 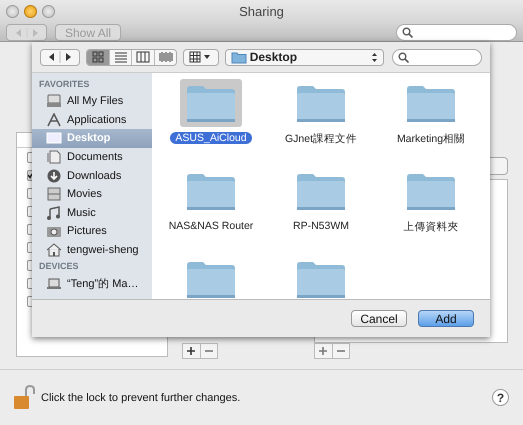 I want to click on sidebar-item: Pictures, so click(x=92, y=231).